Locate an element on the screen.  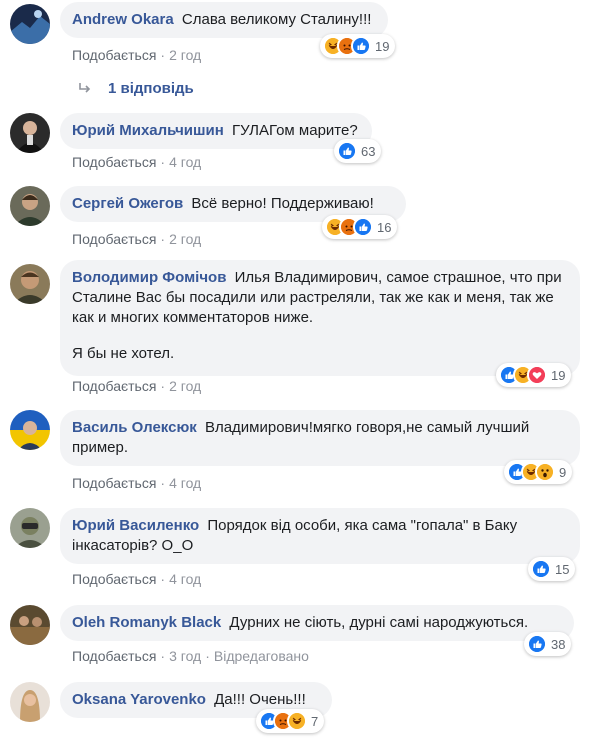
reaction-count: 7 is located at coordinates (315, 721).